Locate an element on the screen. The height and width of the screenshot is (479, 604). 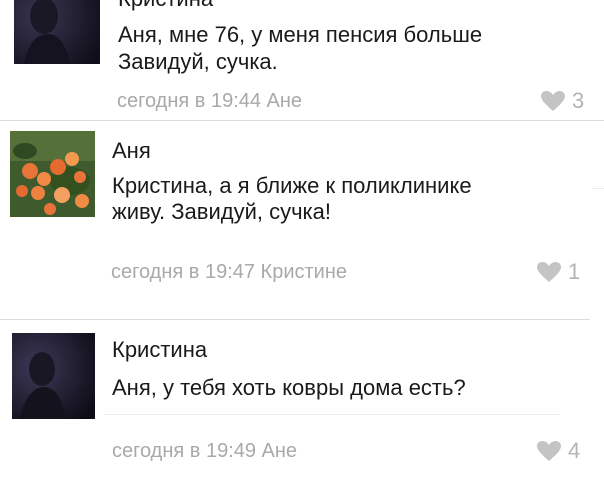
like-button: 4 is located at coordinates (558, 451).